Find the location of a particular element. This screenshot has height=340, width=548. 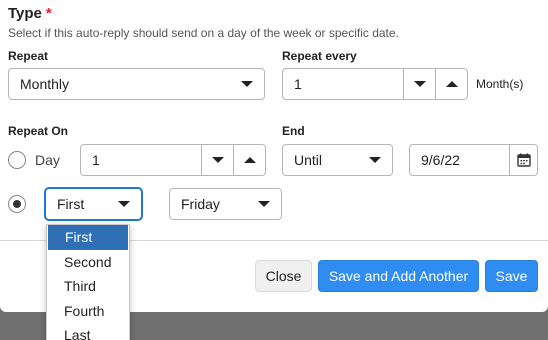

repeat-every-value: 1 is located at coordinates (343, 84).